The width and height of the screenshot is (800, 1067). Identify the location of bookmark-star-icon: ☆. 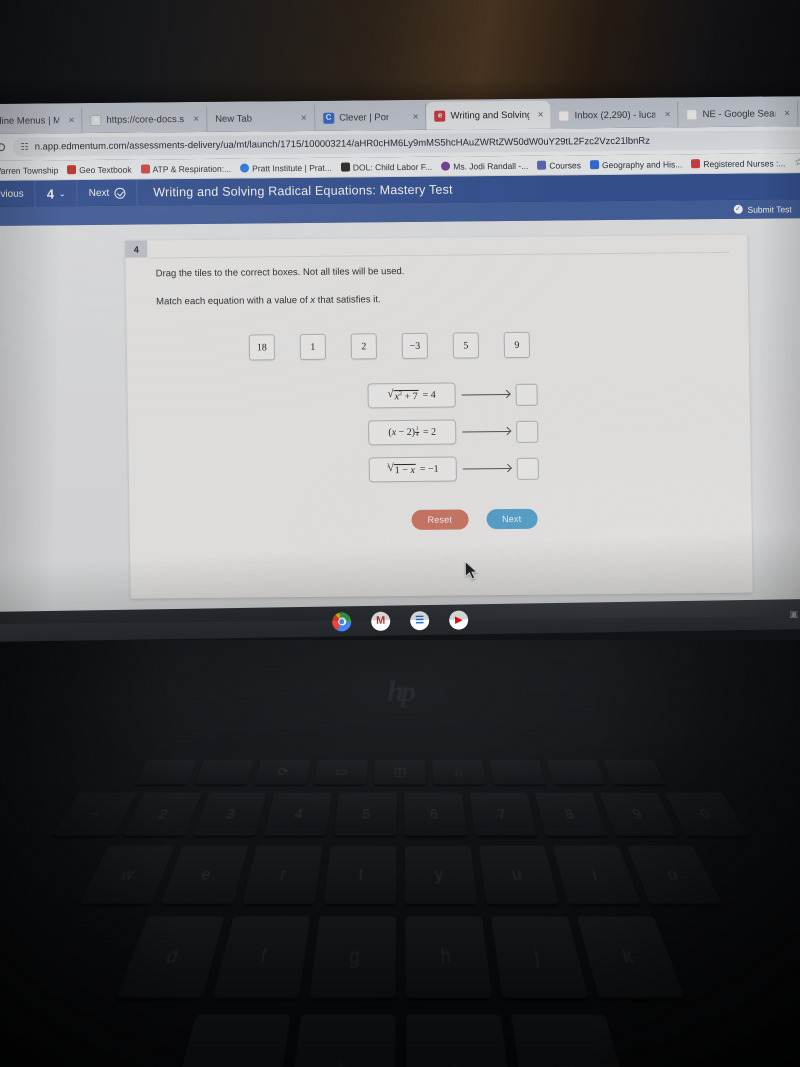
(797, 162).